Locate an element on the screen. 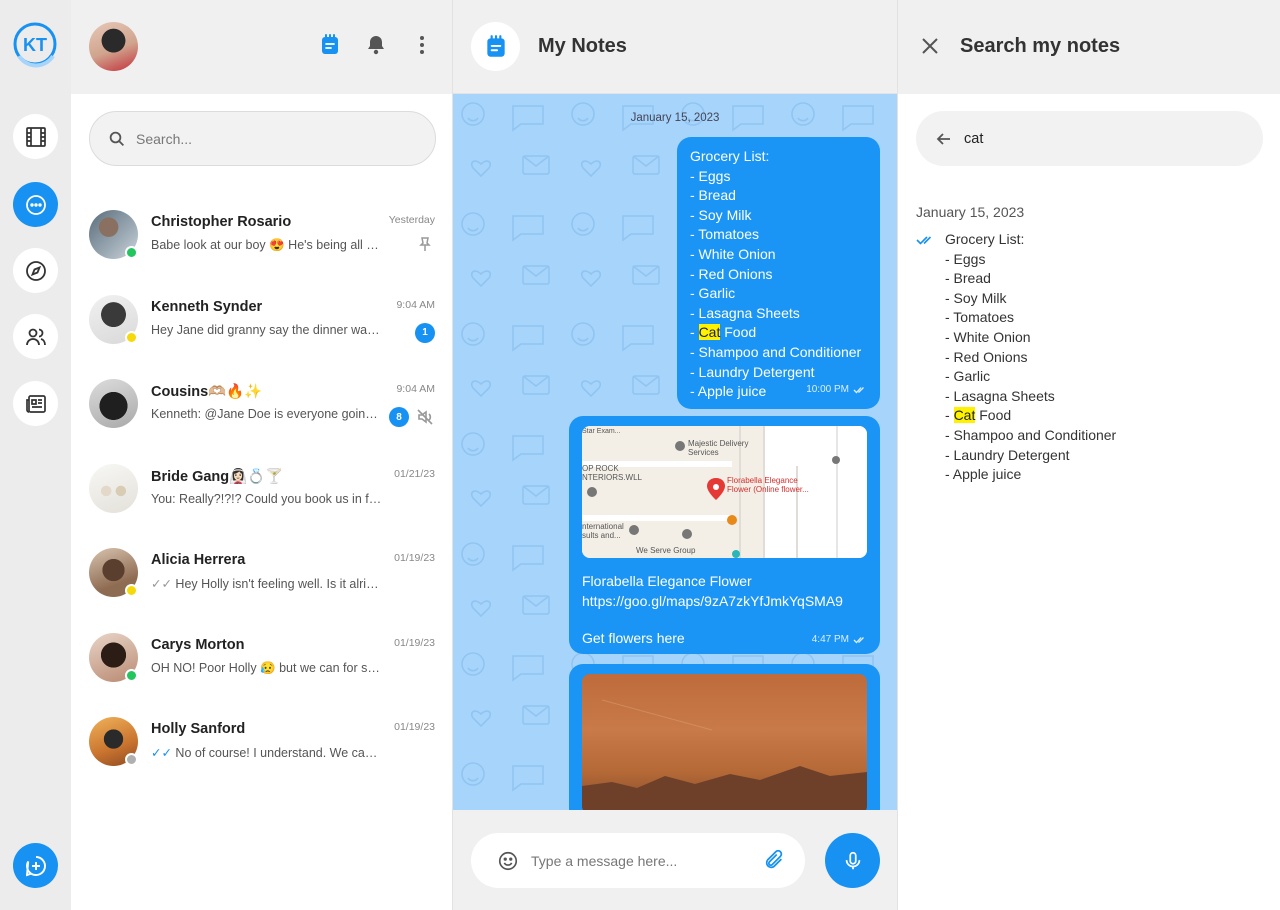 Image resolution: width=1280 pixels, height=910 pixels. result-line: Grocery List: is located at coordinates (985, 239).